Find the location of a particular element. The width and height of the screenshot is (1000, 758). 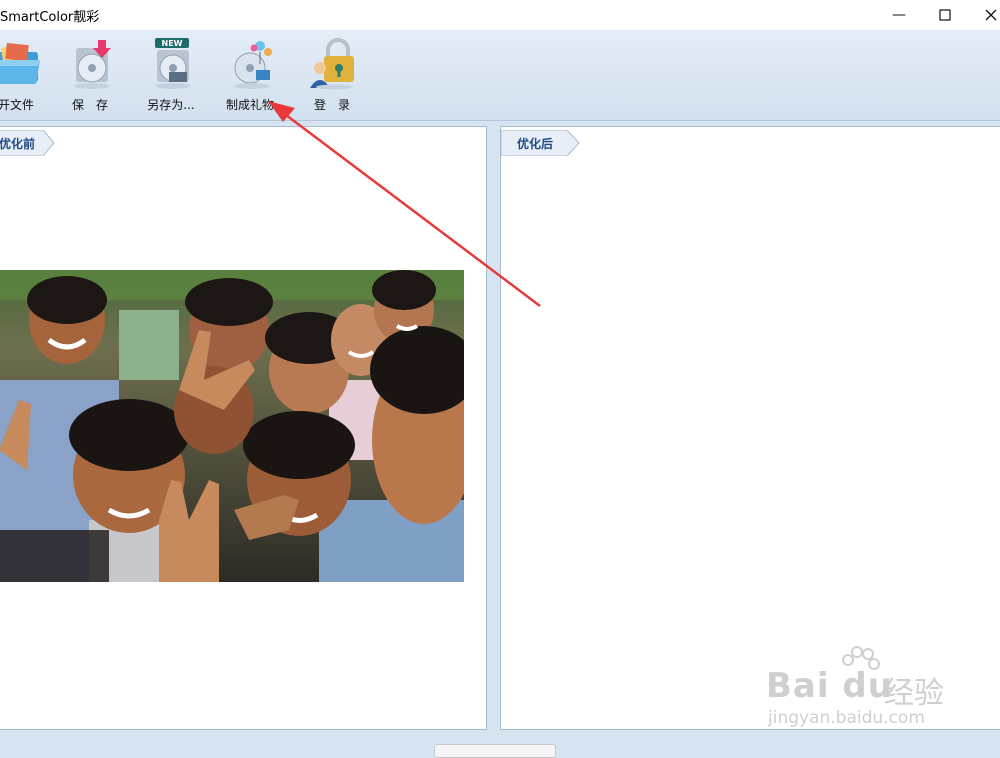

close-icon is located at coordinates (991, 15).